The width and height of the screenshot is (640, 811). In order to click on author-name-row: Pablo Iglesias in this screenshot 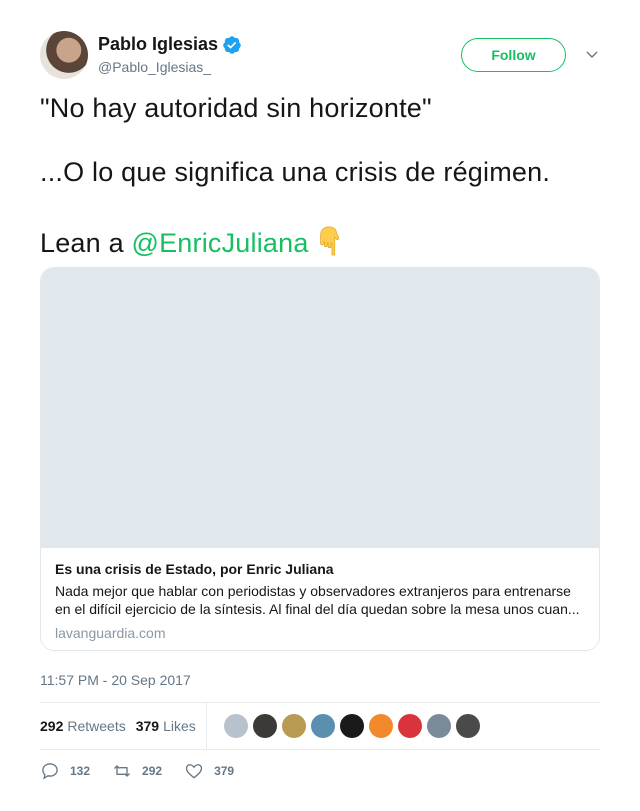, I will do `click(170, 44)`.